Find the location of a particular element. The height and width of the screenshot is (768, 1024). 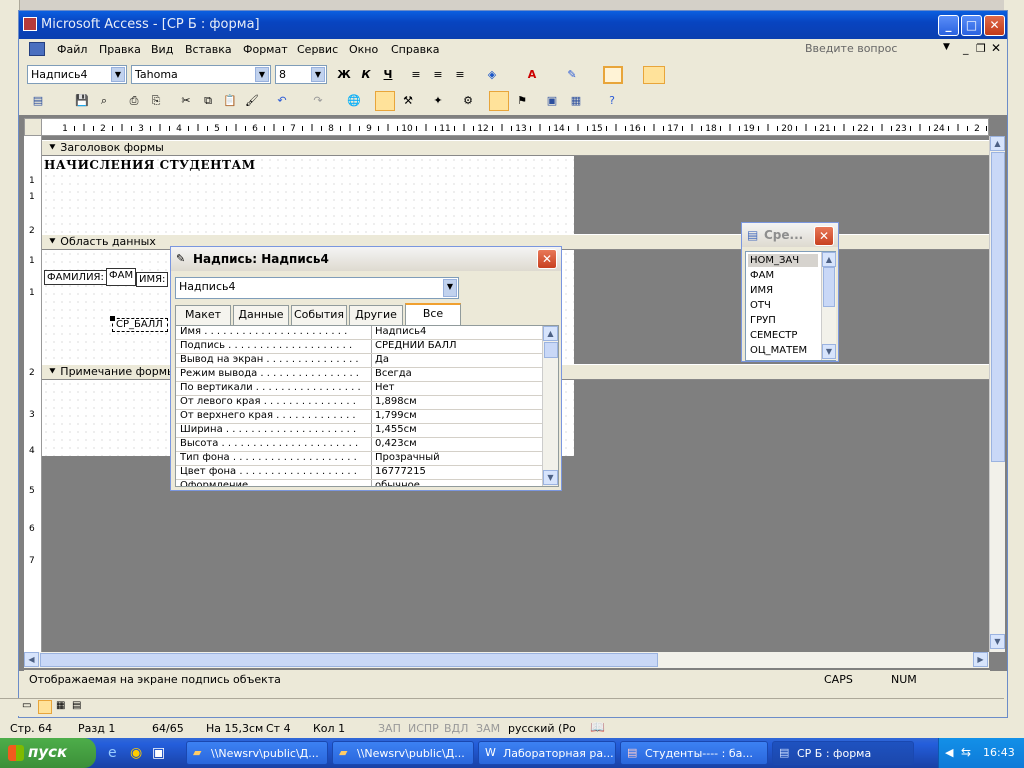

hyperlink-icon: 🌐 is located at coordinates (354, 101).